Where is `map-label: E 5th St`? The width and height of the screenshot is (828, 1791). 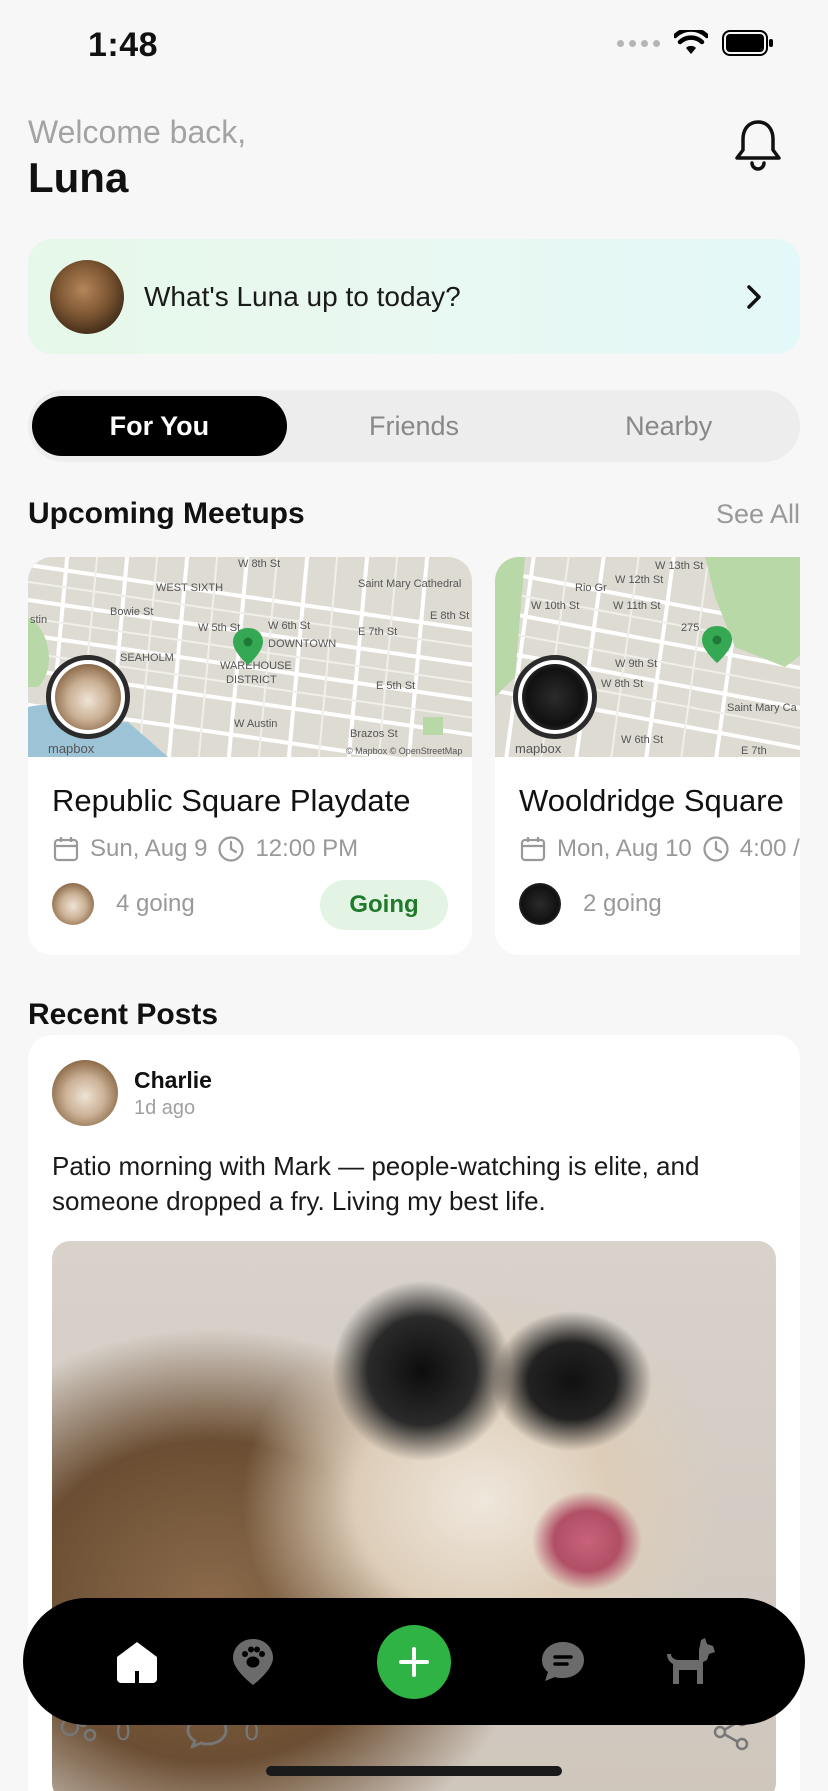 map-label: E 5th St is located at coordinates (395, 686).